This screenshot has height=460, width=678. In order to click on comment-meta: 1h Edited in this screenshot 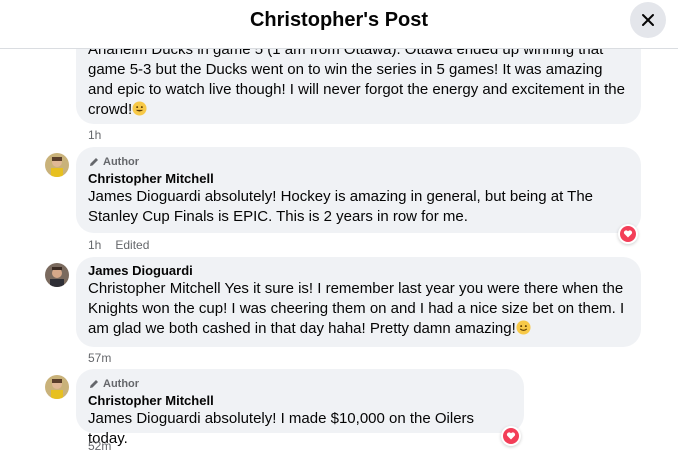, I will do `click(118, 245)`.